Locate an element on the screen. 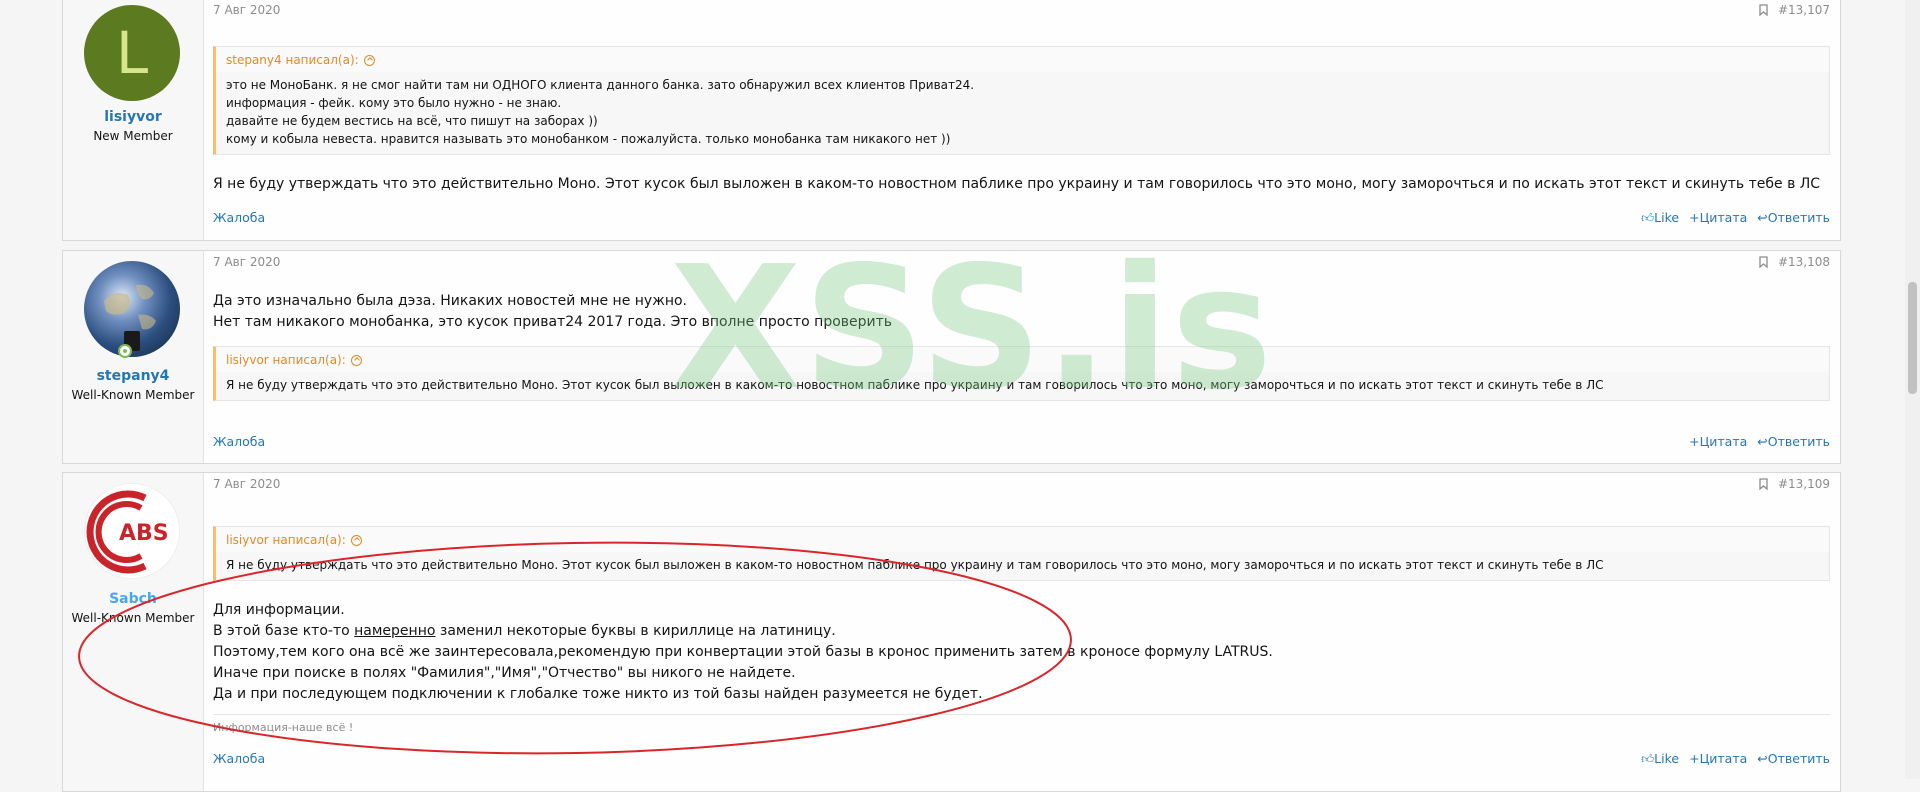 This screenshot has height=792, width=1920. avatar is located at coordinates (132, 309).